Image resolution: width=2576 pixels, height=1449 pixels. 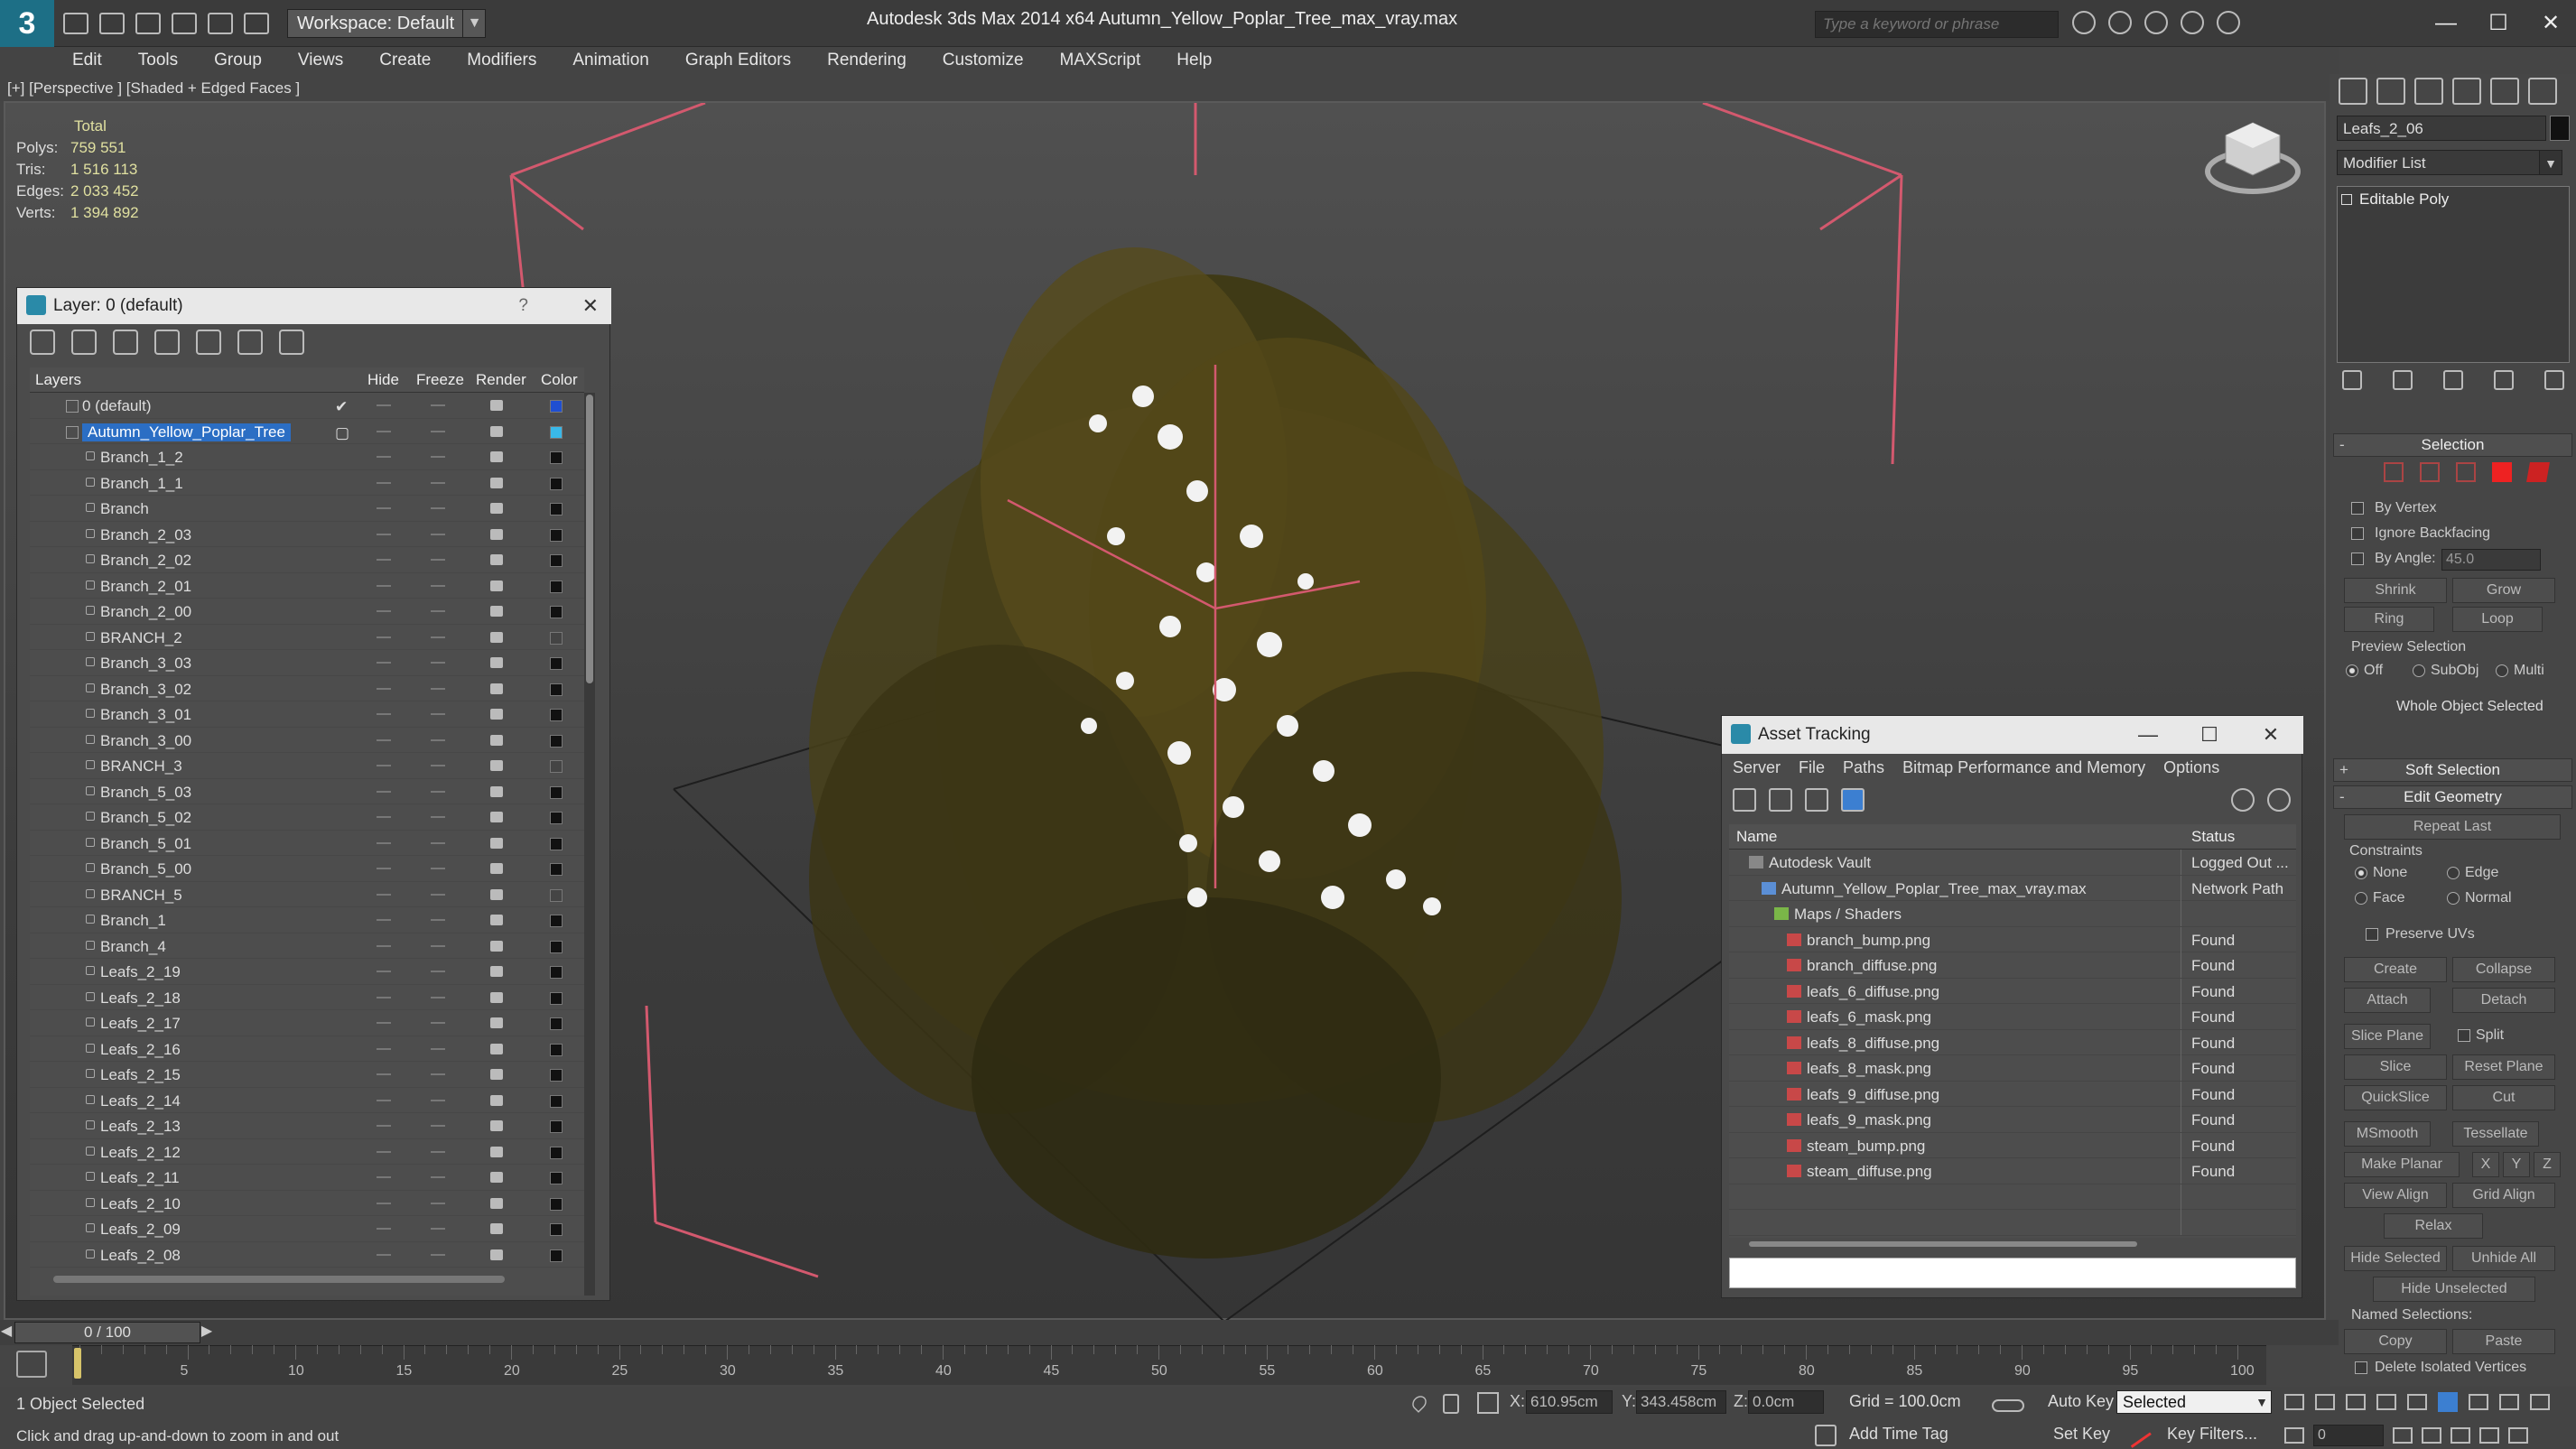 What do you see at coordinates (320, 60) in the screenshot?
I see `menu-views: Views` at bounding box center [320, 60].